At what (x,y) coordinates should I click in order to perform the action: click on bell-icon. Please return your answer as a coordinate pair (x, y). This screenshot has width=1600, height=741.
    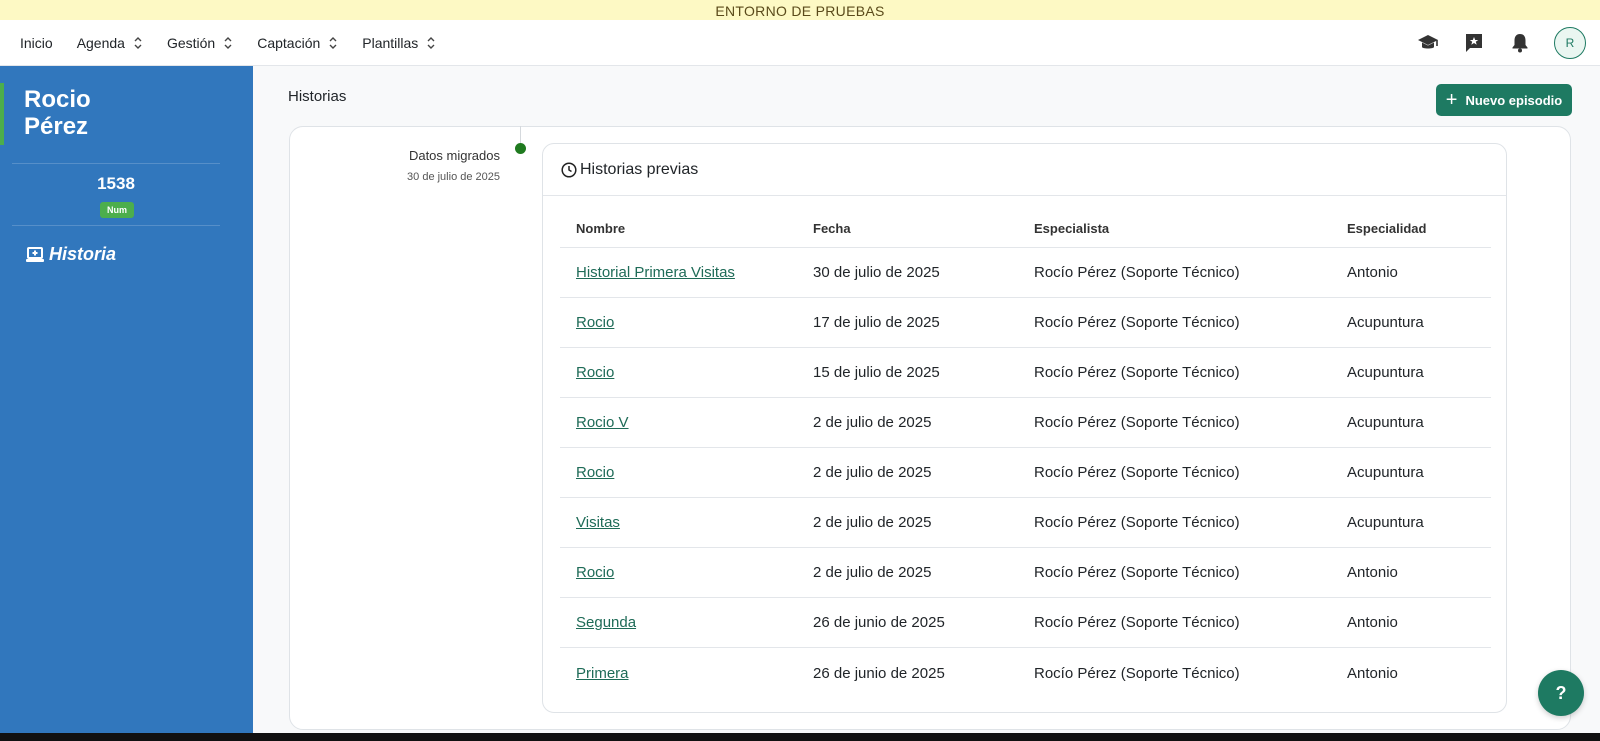
    Looking at the image, I should click on (1520, 43).